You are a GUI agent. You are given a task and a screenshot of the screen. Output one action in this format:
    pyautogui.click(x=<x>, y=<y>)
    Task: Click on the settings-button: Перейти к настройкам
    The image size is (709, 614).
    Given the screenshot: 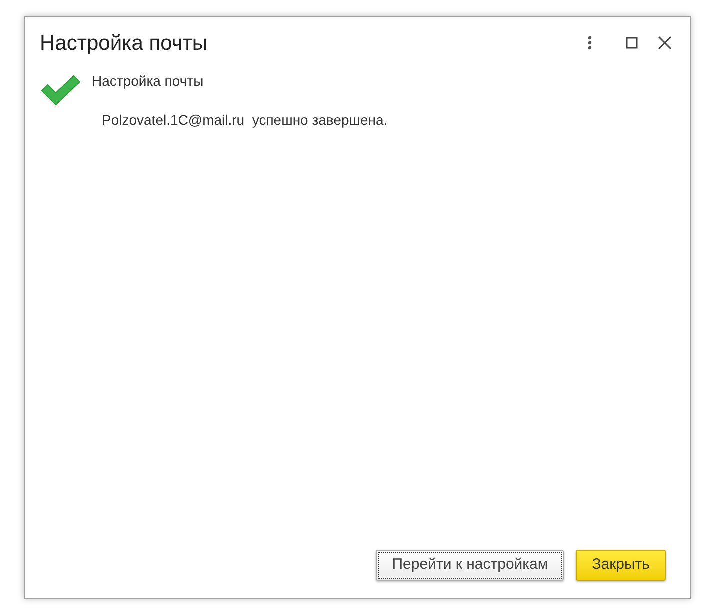 What is the action you would take?
    pyautogui.click(x=470, y=565)
    